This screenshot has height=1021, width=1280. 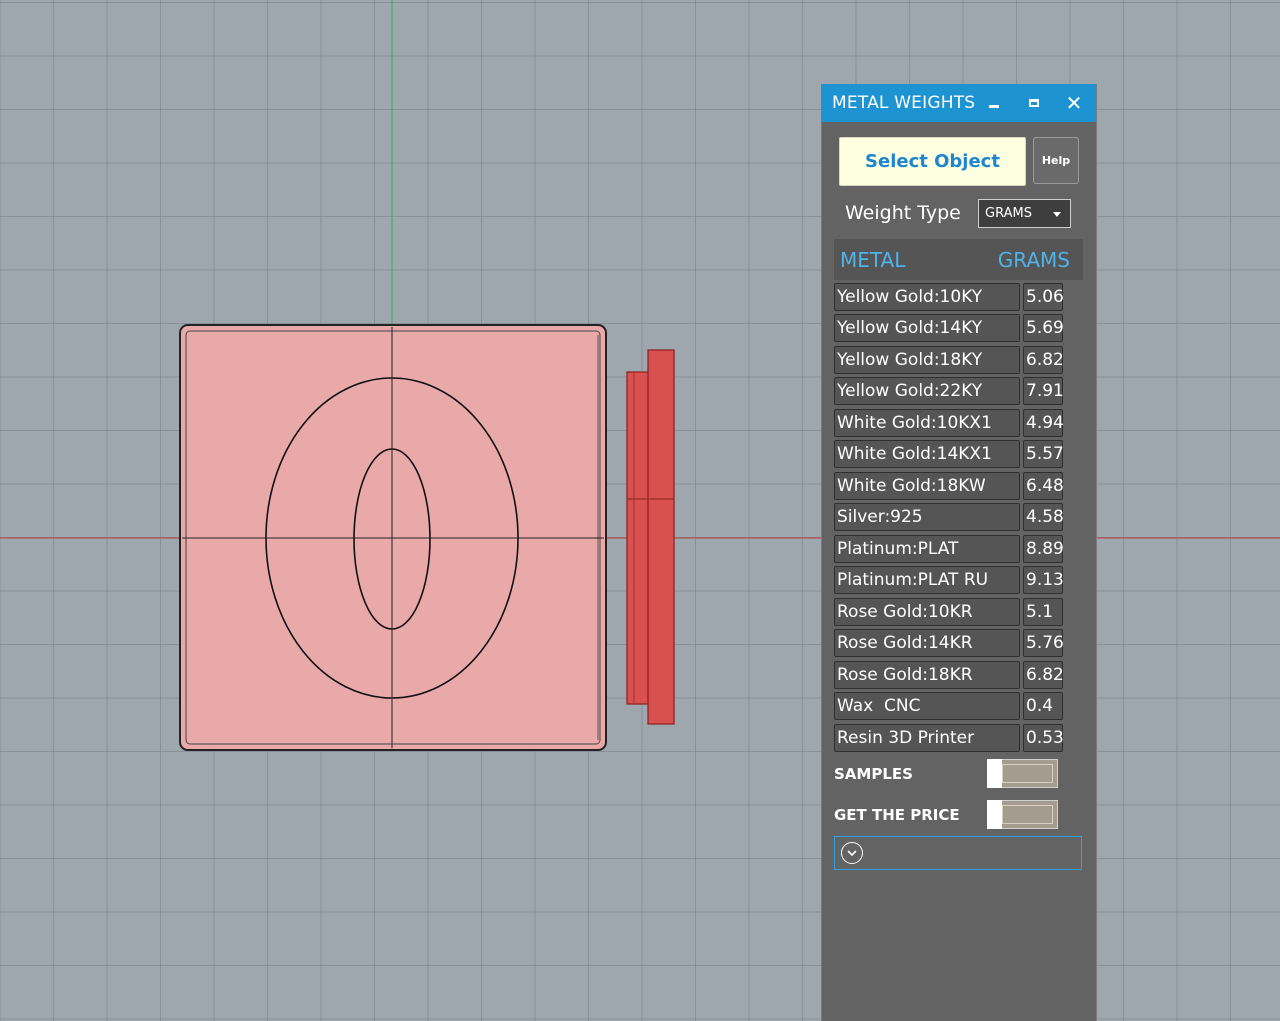 What do you see at coordinates (927, 296) in the screenshot?
I see `metal-name-cell: Yellow Gold:10KY` at bounding box center [927, 296].